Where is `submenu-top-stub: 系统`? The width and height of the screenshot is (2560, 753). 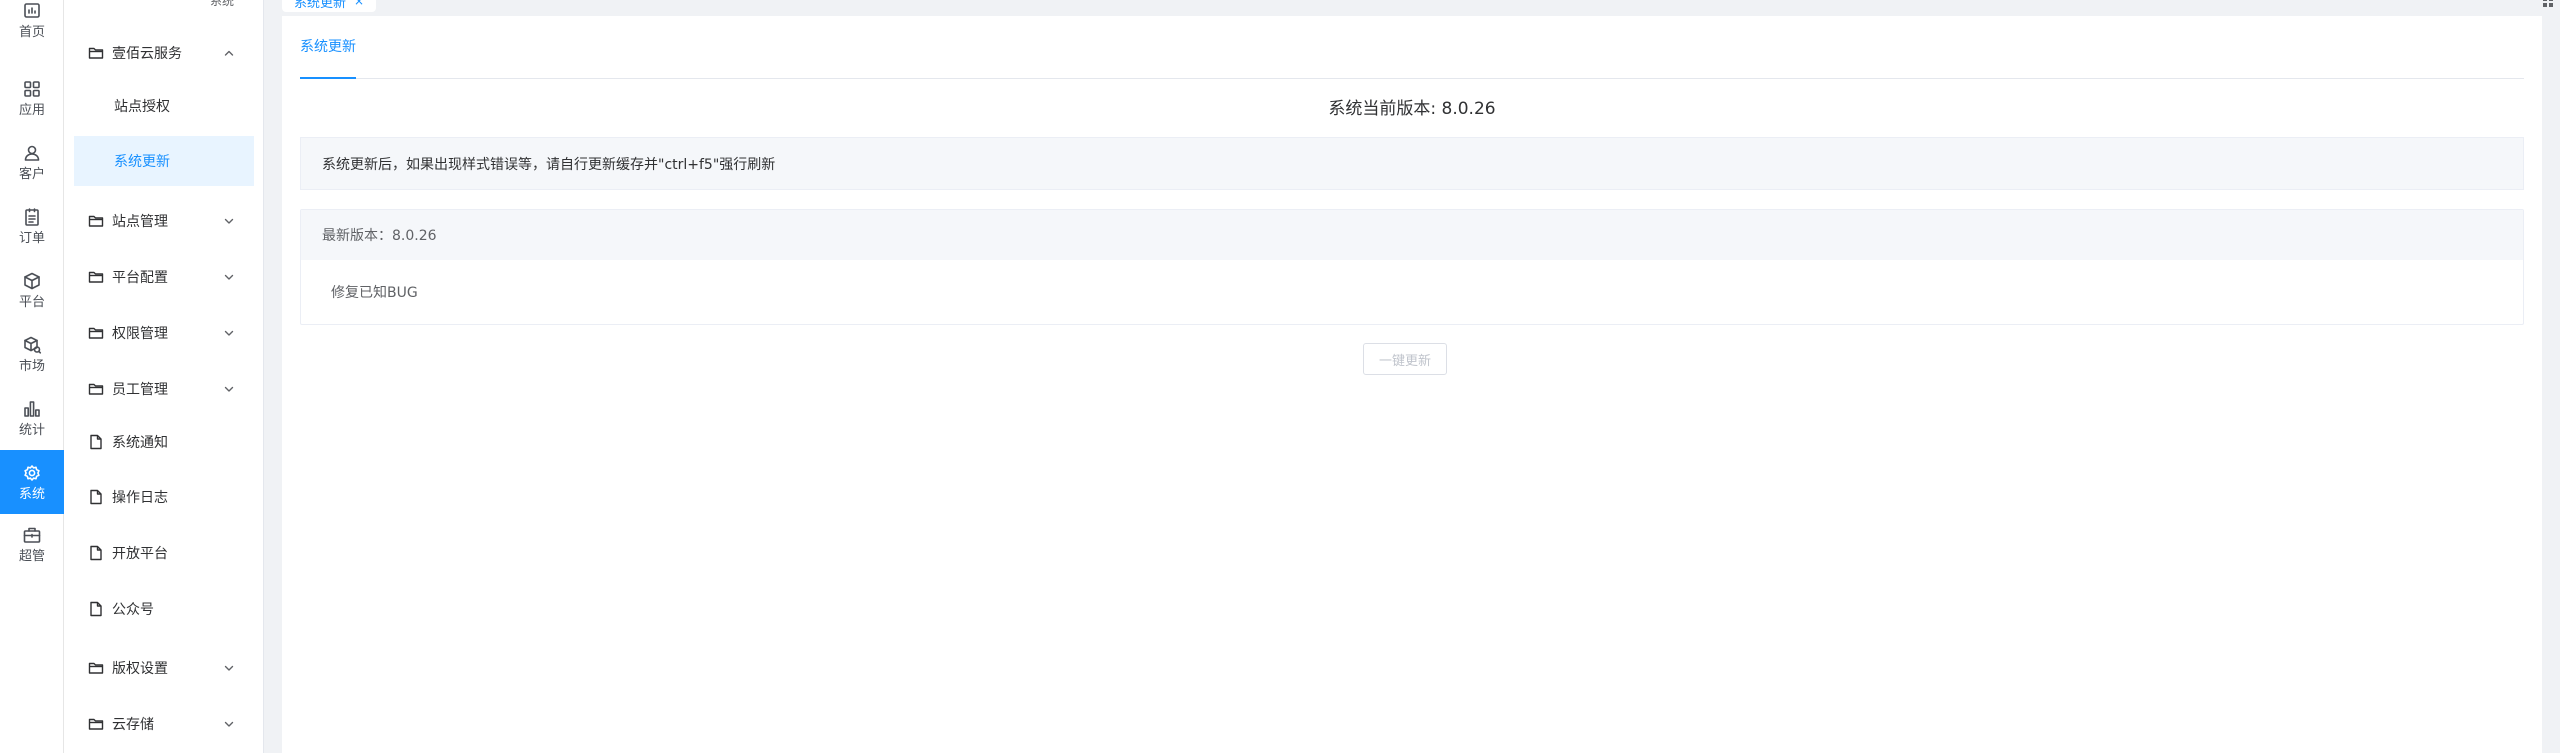
submenu-top-stub: 系统 is located at coordinates (222, 4).